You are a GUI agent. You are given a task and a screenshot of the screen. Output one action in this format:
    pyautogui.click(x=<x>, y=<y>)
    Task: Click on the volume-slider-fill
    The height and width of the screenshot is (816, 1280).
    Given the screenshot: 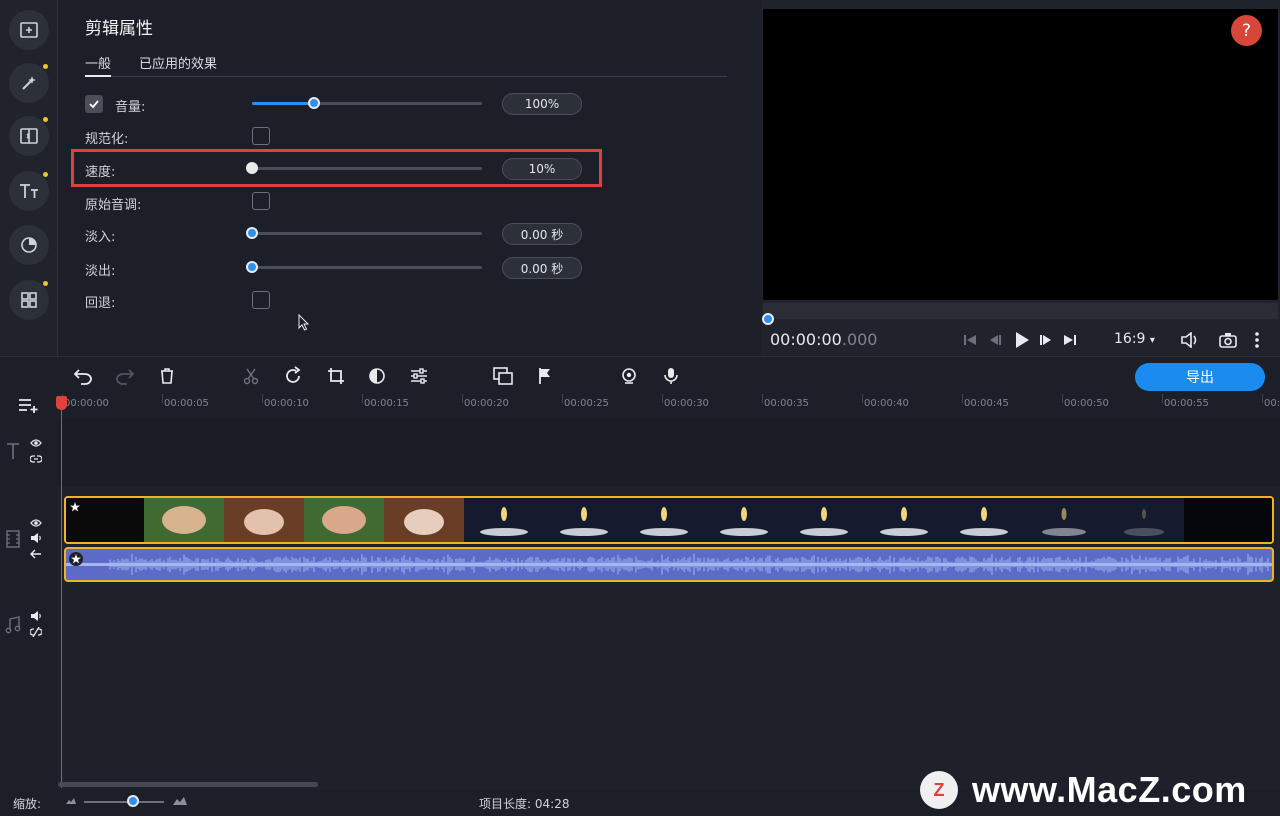 What is the action you would take?
    pyautogui.click(x=283, y=103)
    